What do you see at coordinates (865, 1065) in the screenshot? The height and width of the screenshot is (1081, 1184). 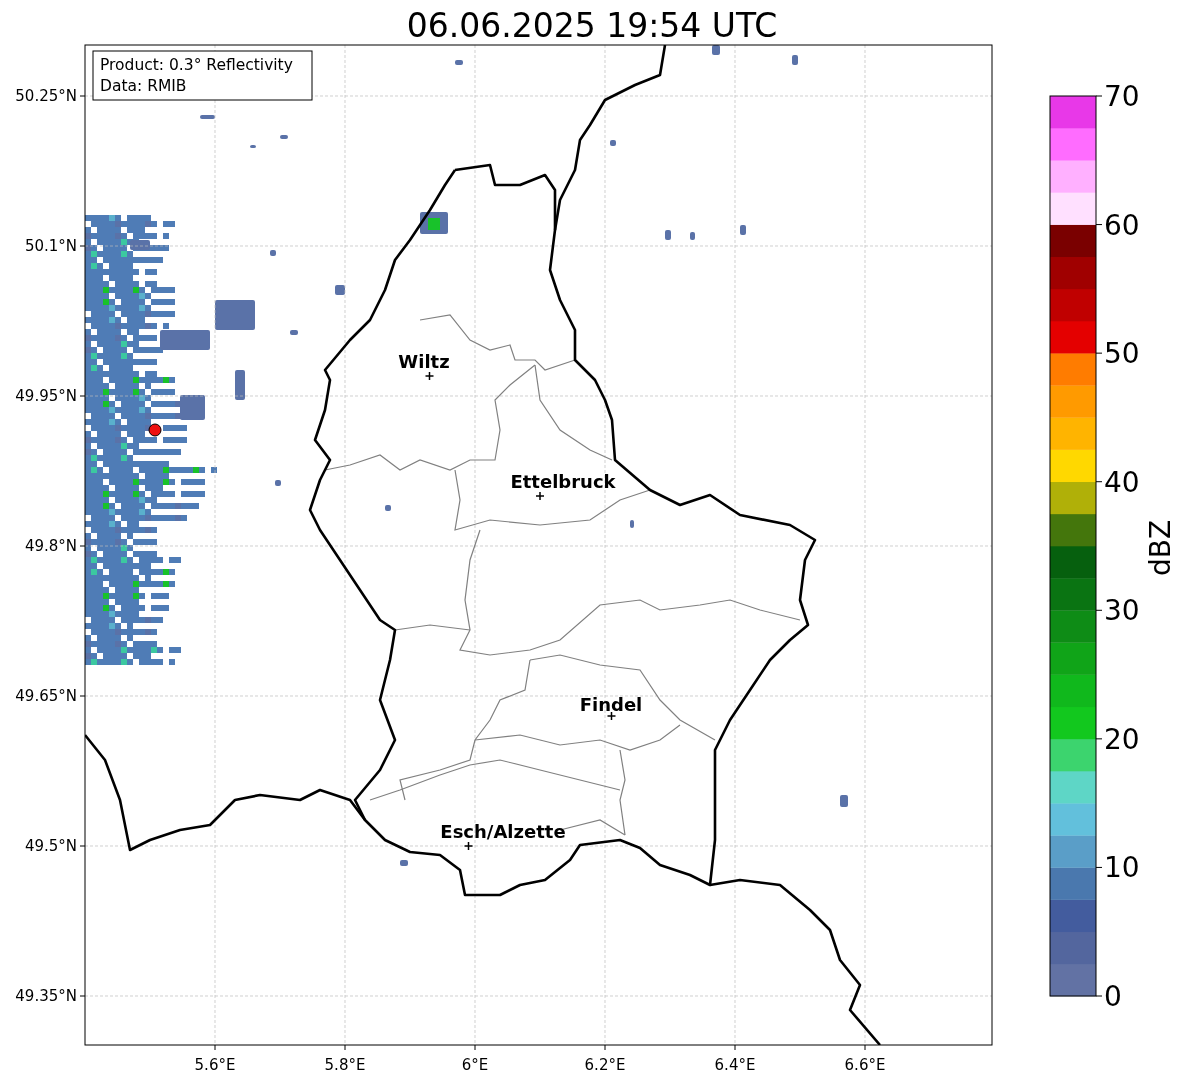 I see `axis-tick-label: 6.6°E` at bounding box center [865, 1065].